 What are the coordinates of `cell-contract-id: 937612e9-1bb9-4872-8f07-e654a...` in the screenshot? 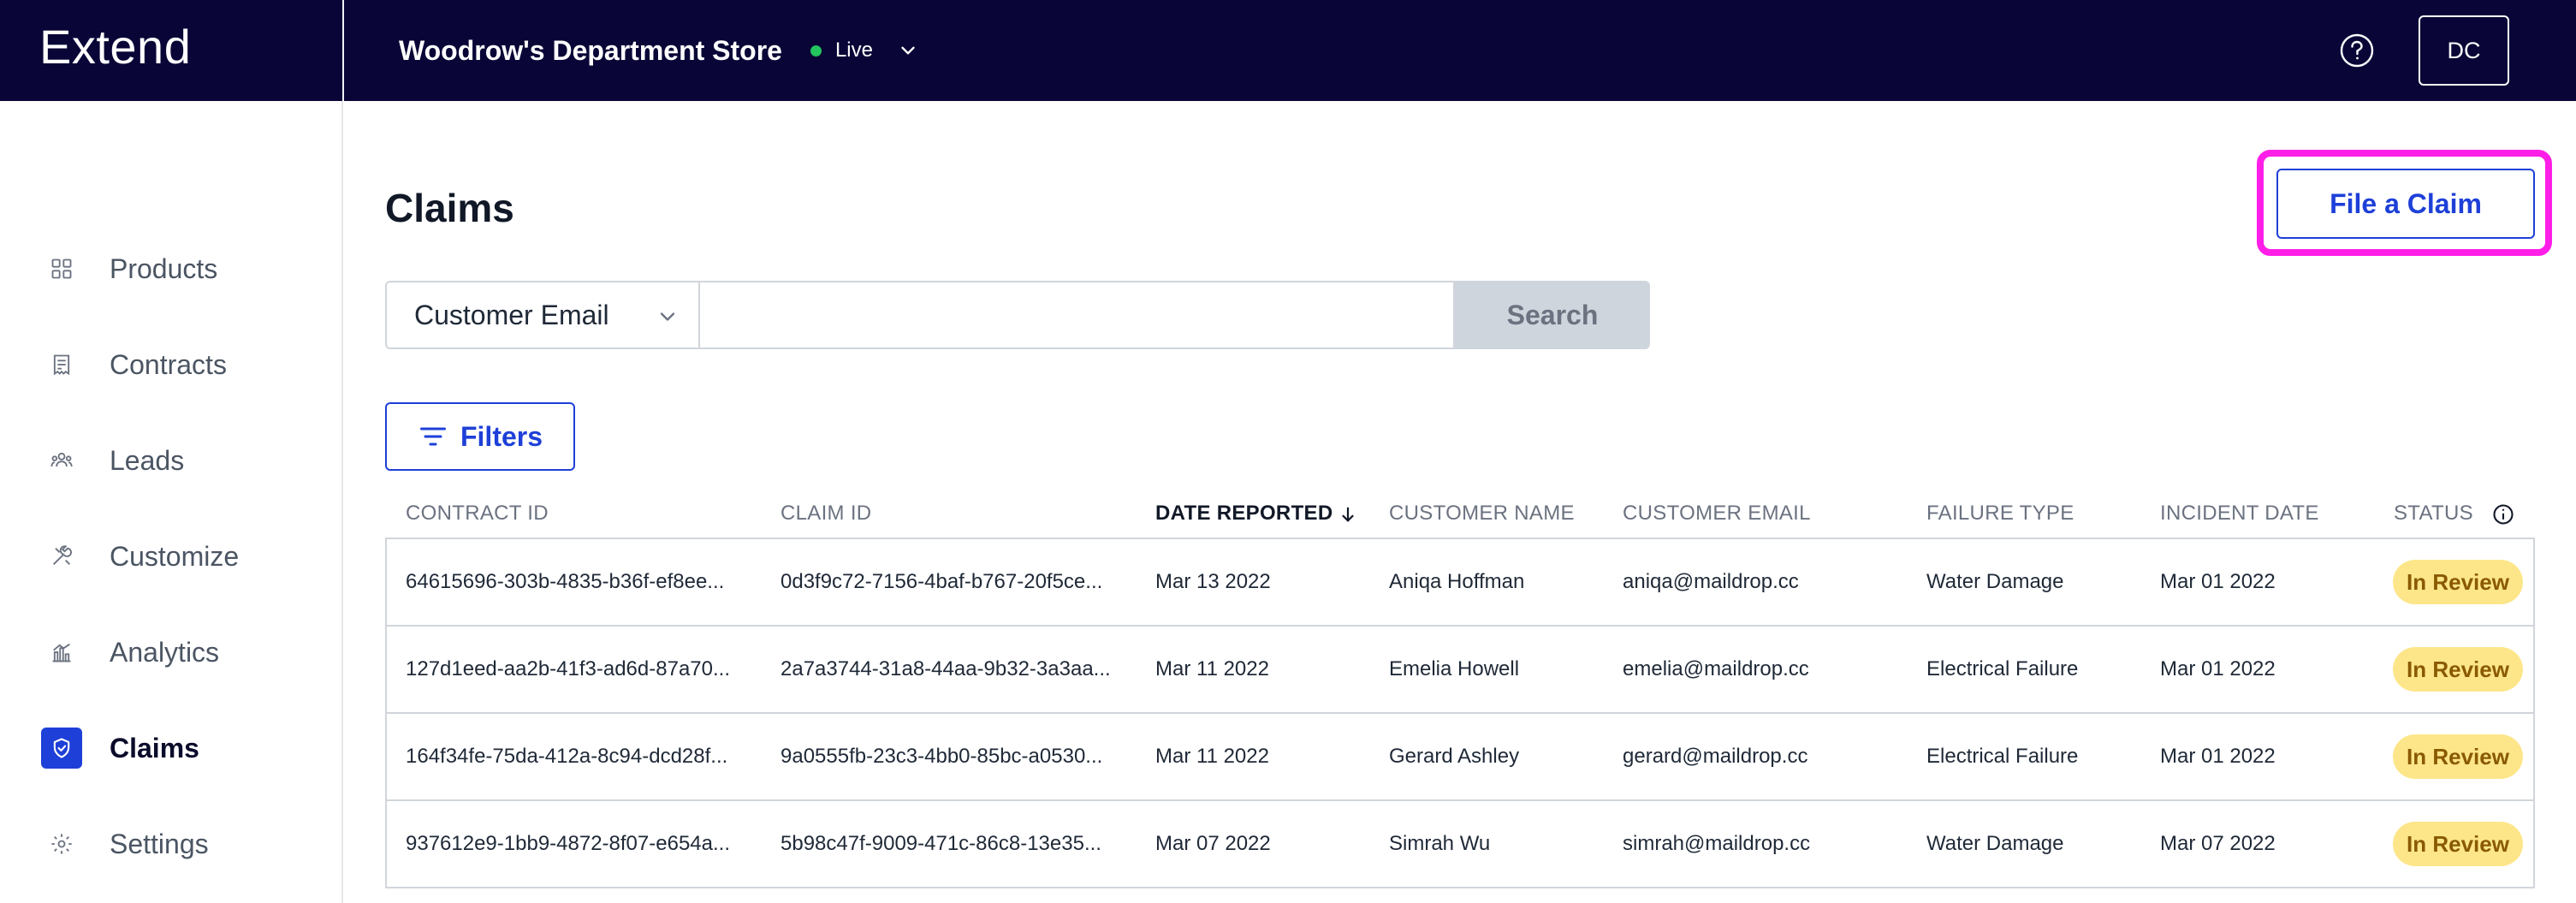 It's located at (568, 844).